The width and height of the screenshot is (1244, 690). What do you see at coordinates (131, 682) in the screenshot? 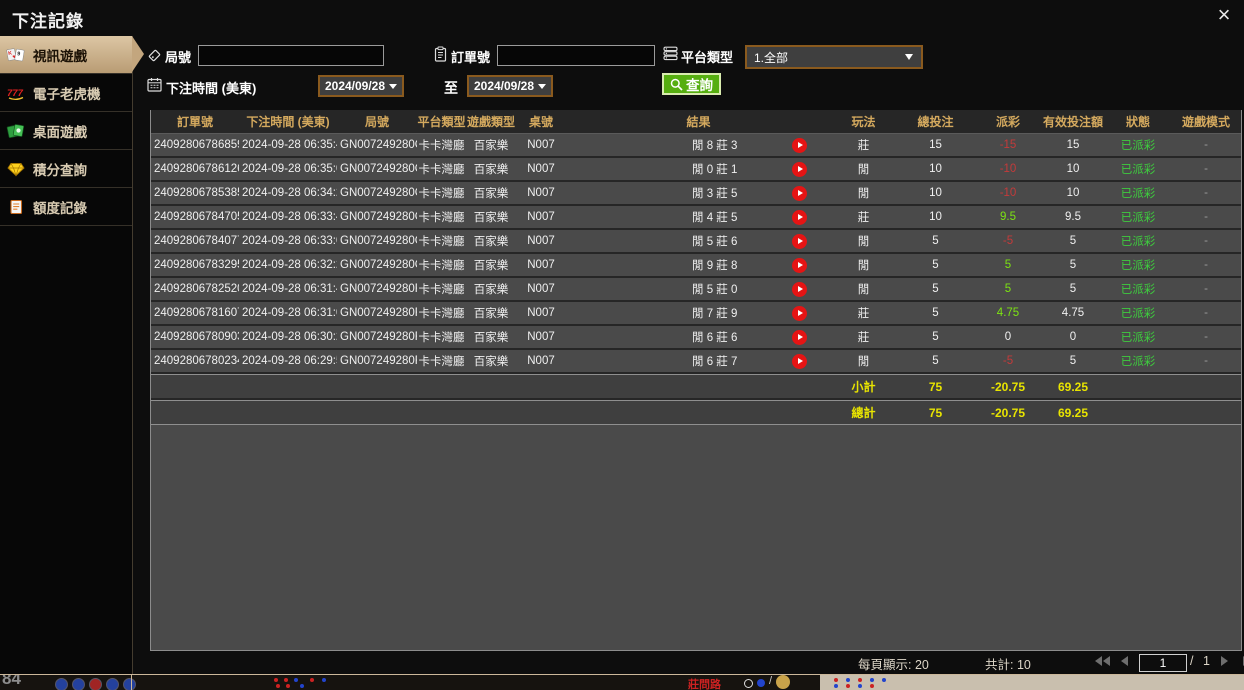
I see `background-divider` at bounding box center [131, 682].